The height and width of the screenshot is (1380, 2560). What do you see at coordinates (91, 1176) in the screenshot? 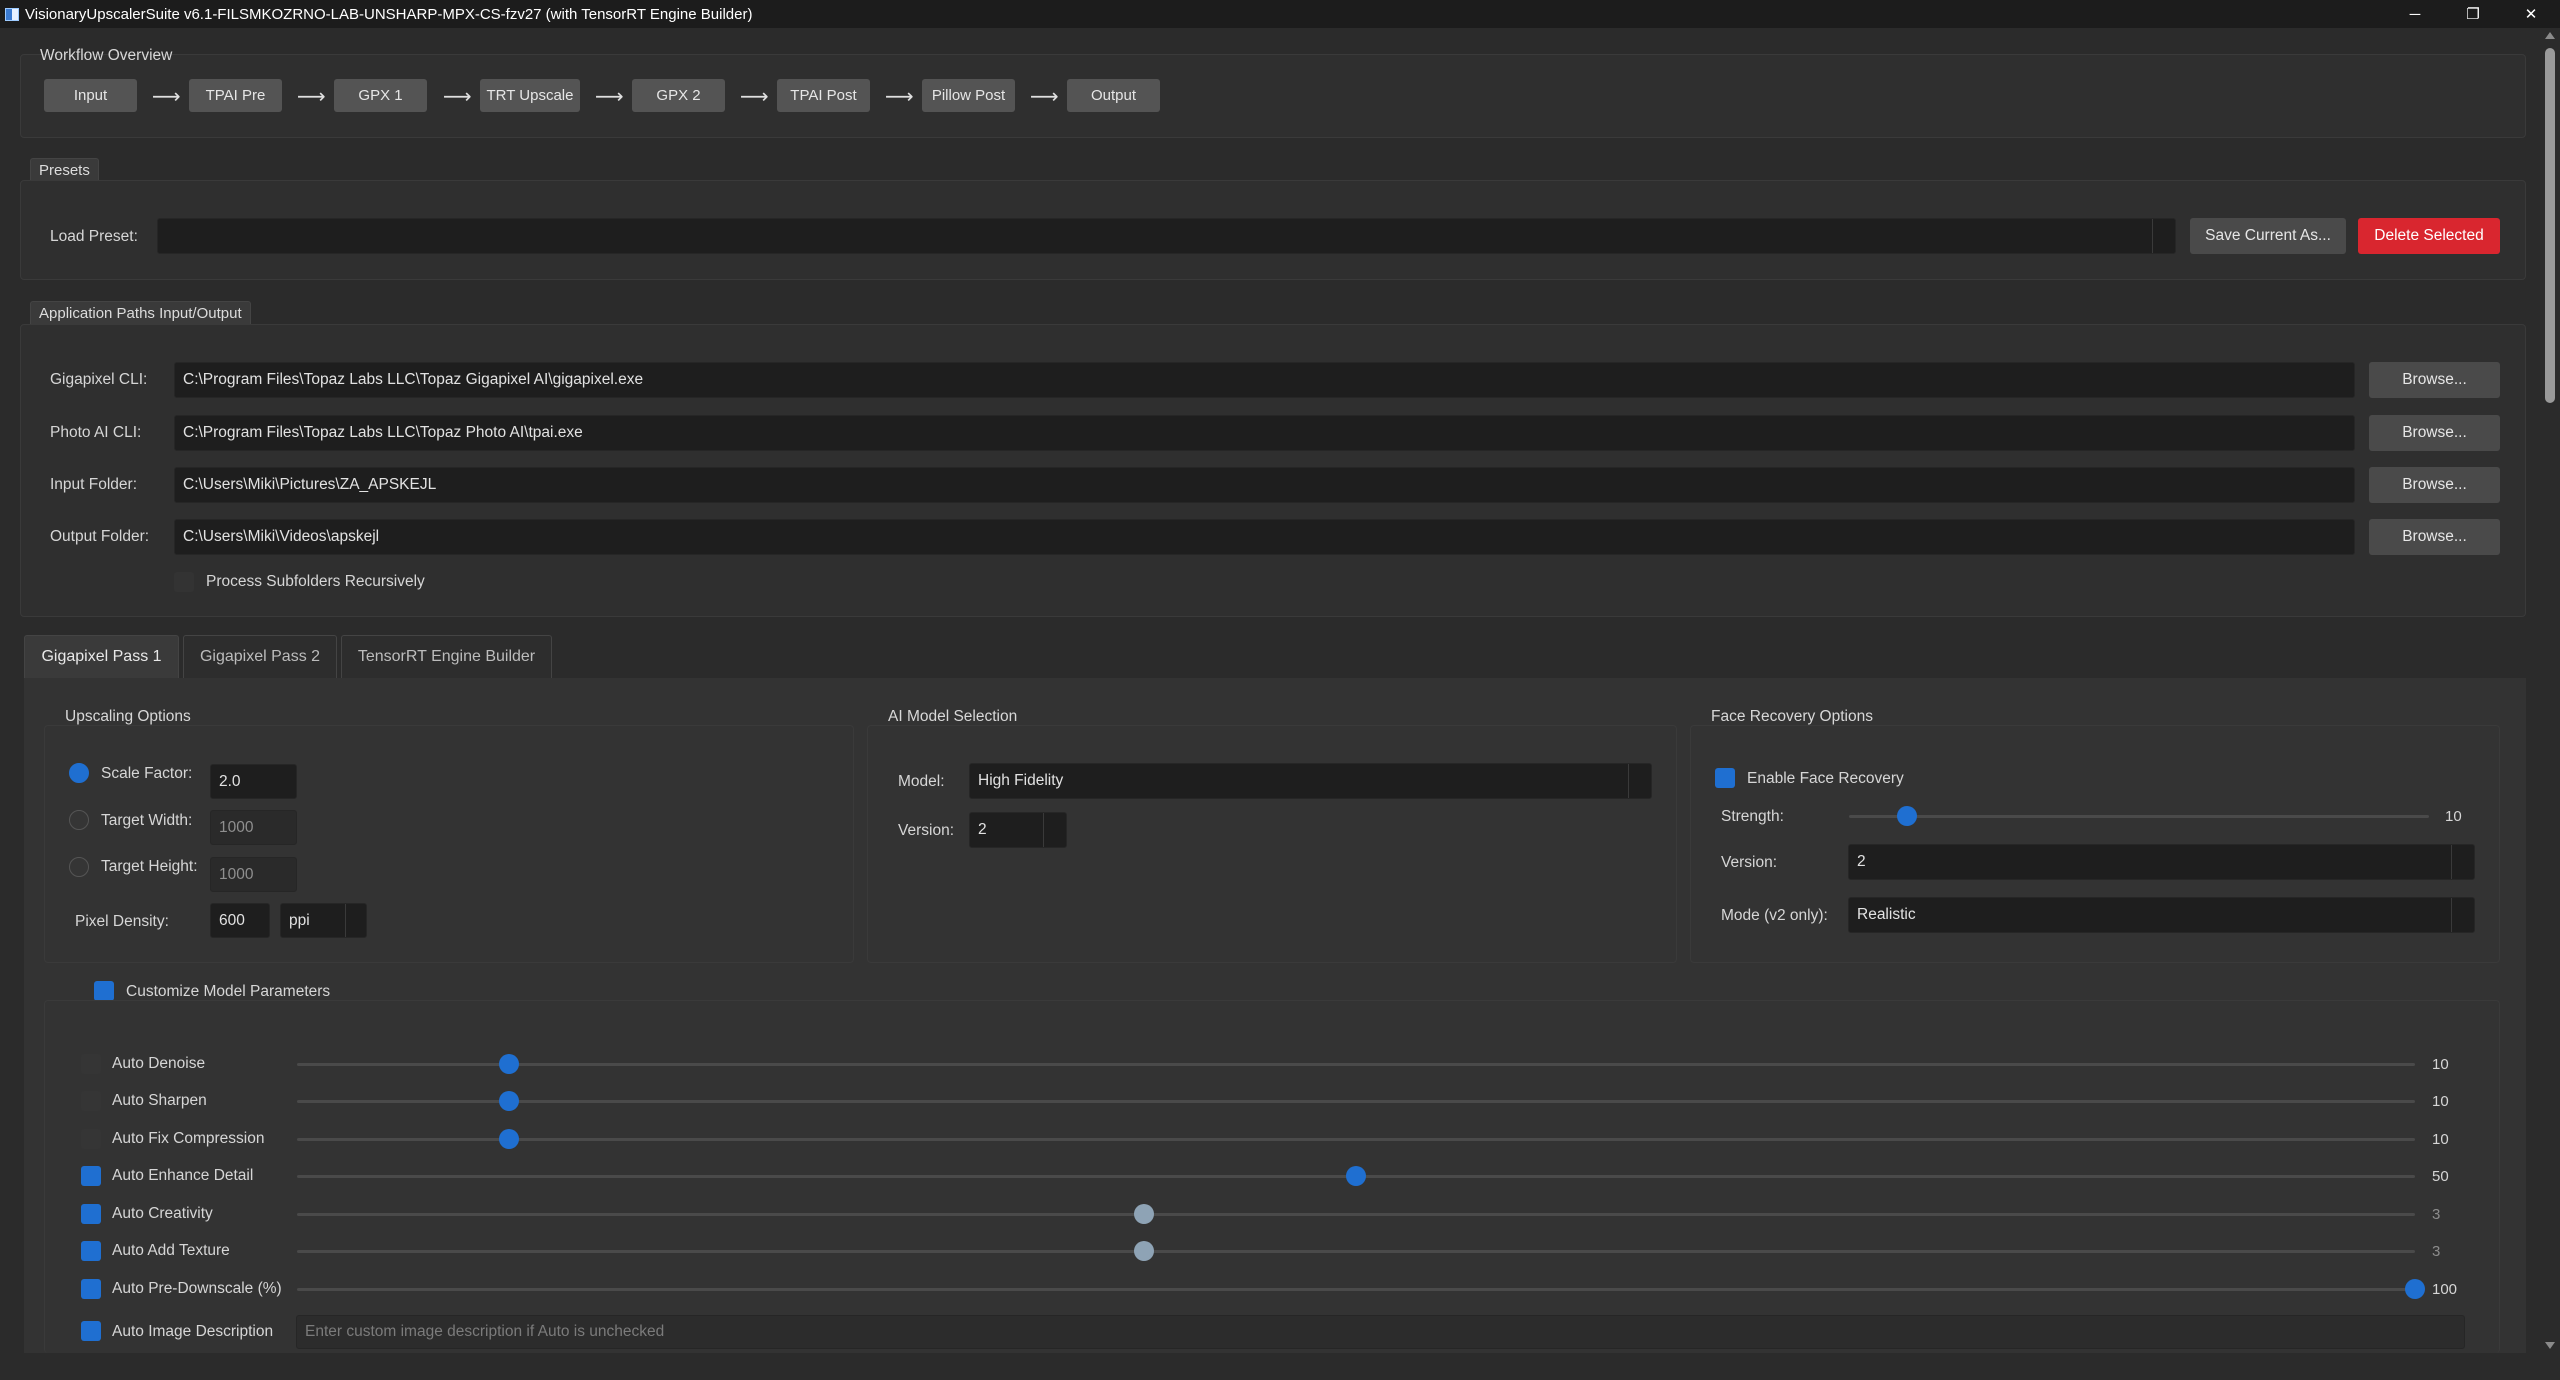
I see `auto-enhance-detail-checkbox` at bounding box center [91, 1176].